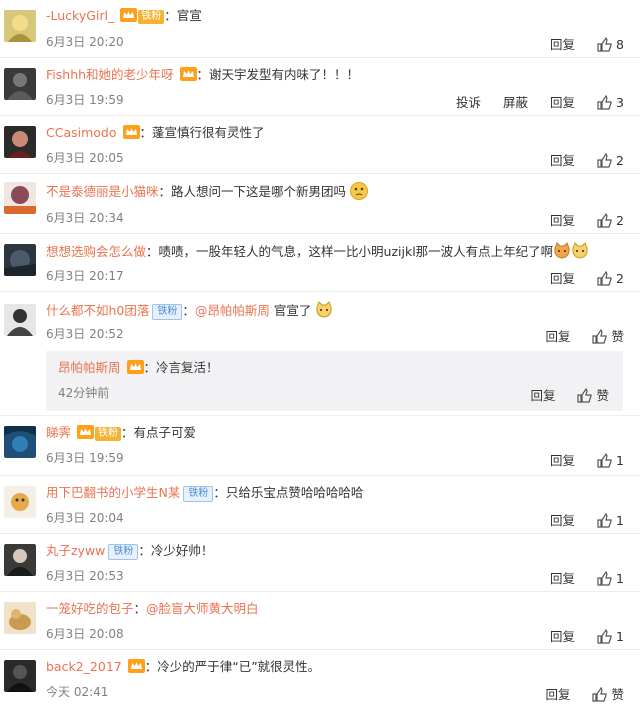 This screenshot has width=640, height=711. What do you see at coordinates (294, 492) in the screenshot?
I see `comment-text: 只给乐宝点赞哈哈哈哈哈` at bounding box center [294, 492].